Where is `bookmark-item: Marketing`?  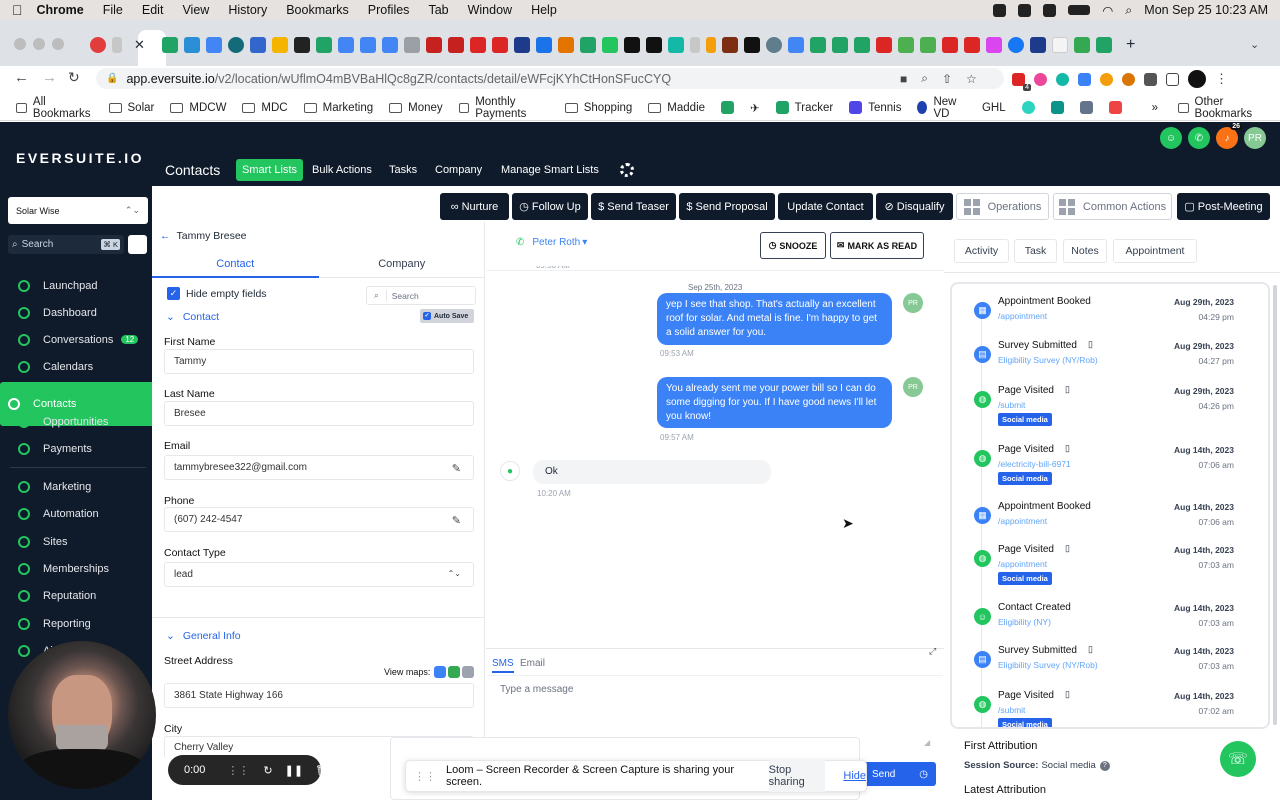 bookmark-item: Marketing is located at coordinates (338, 108).